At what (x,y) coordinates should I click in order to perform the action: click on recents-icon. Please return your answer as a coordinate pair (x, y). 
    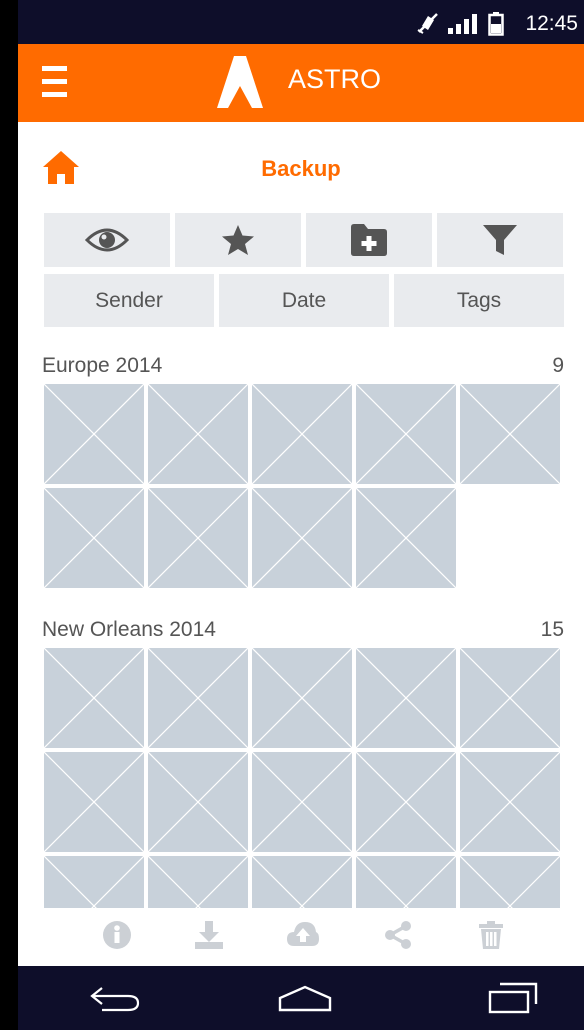
    Looking at the image, I should click on (513, 999).